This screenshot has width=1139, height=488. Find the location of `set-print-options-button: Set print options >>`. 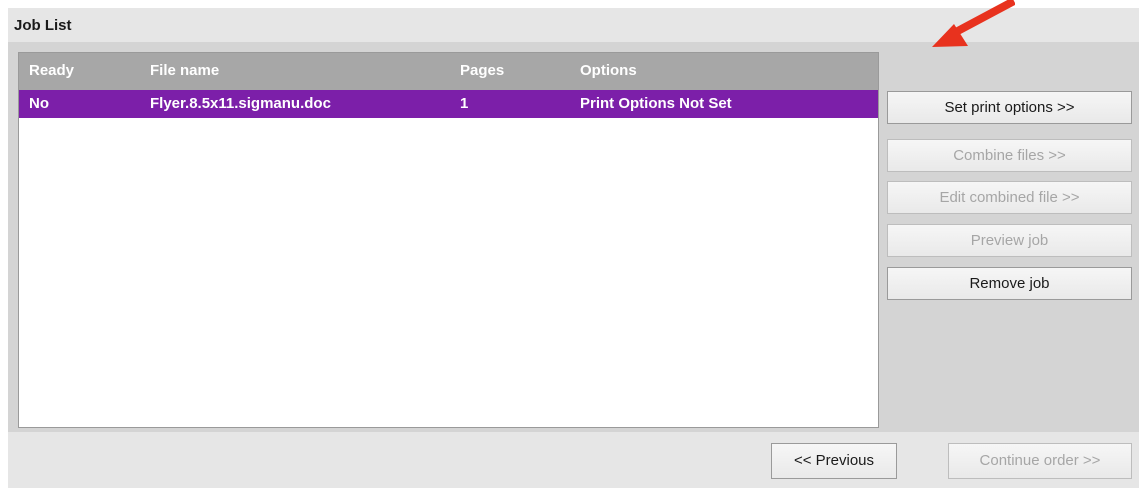

set-print-options-button: Set print options >> is located at coordinates (1009, 107).